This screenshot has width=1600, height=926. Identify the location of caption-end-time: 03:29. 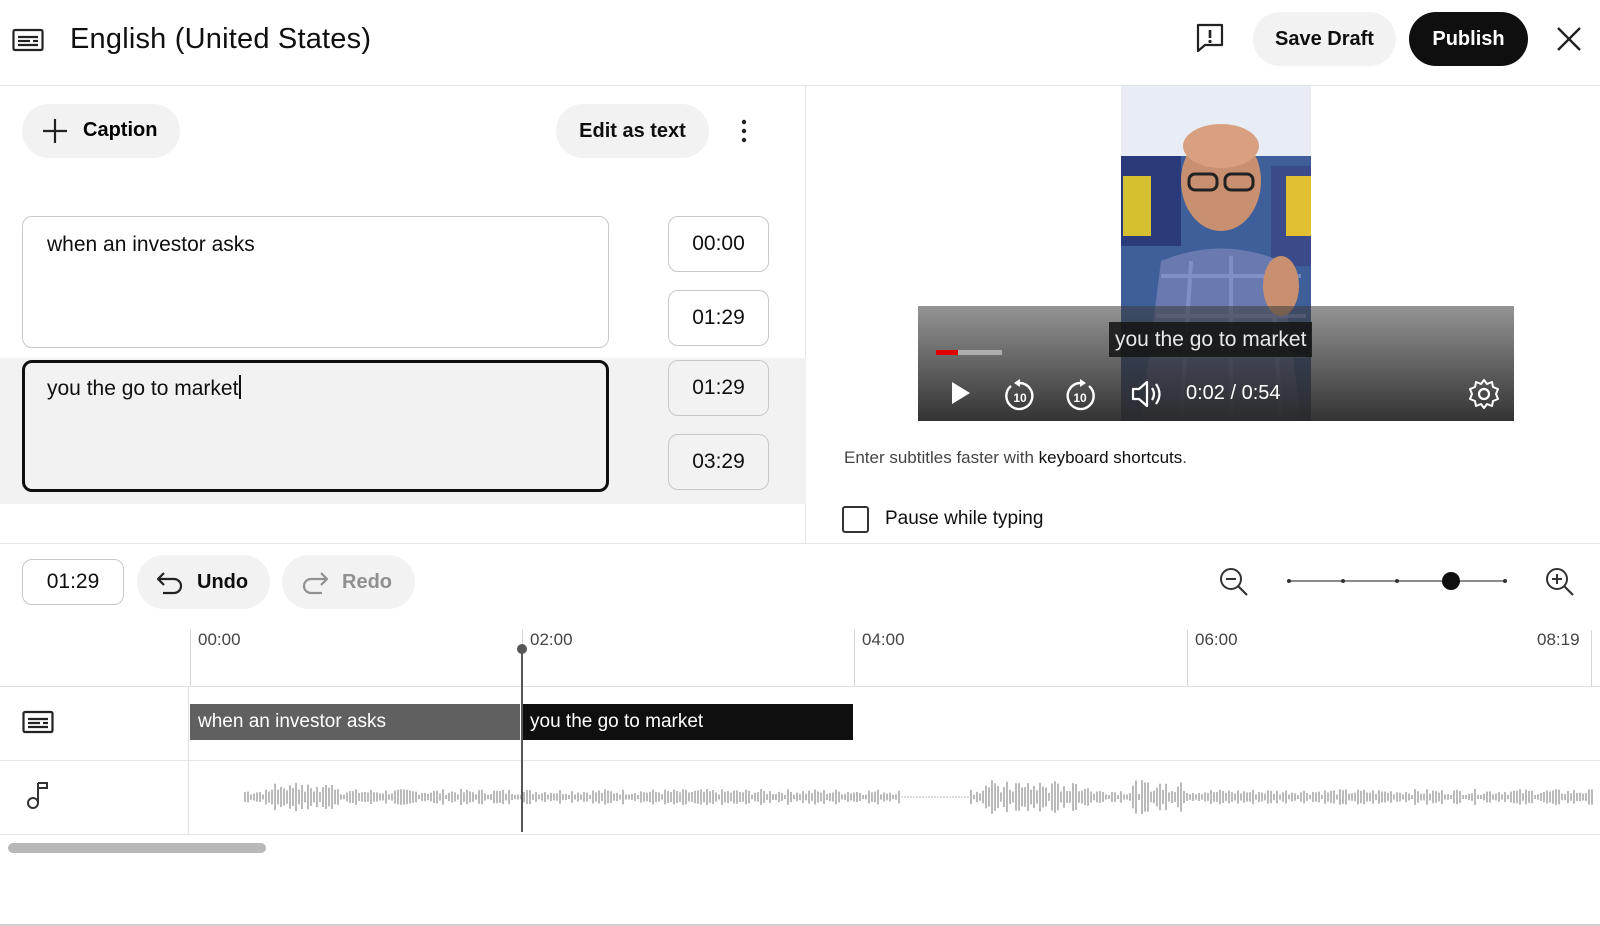
(718, 462).